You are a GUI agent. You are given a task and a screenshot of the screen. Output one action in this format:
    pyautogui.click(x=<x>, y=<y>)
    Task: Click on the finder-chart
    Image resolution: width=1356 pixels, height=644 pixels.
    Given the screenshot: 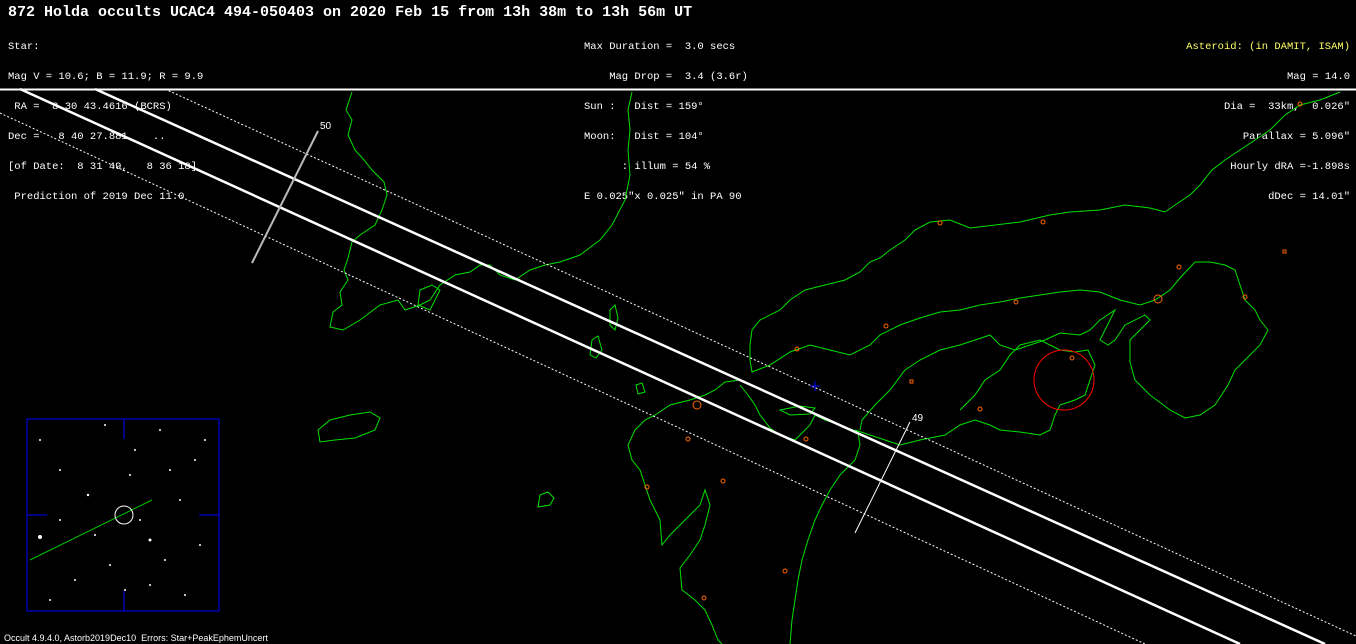 What is the action you would take?
    pyautogui.click(x=123, y=515)
    